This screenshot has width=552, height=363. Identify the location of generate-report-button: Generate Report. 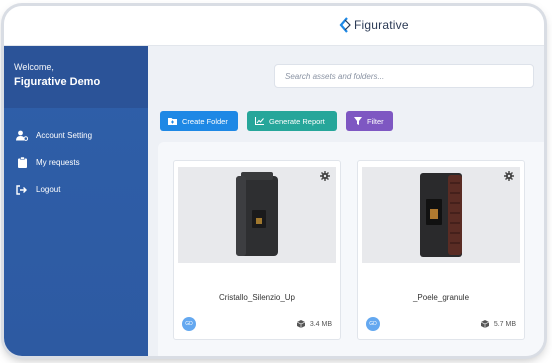
(292, 121).